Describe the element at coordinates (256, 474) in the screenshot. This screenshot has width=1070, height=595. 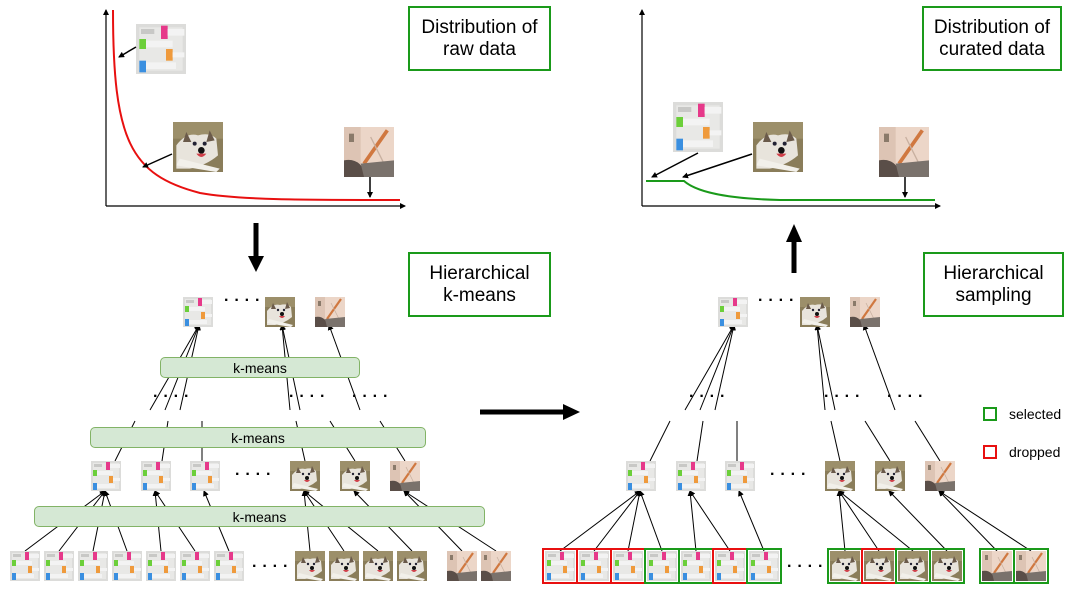
I see `left-mid-ellipsis: ····` at that location.